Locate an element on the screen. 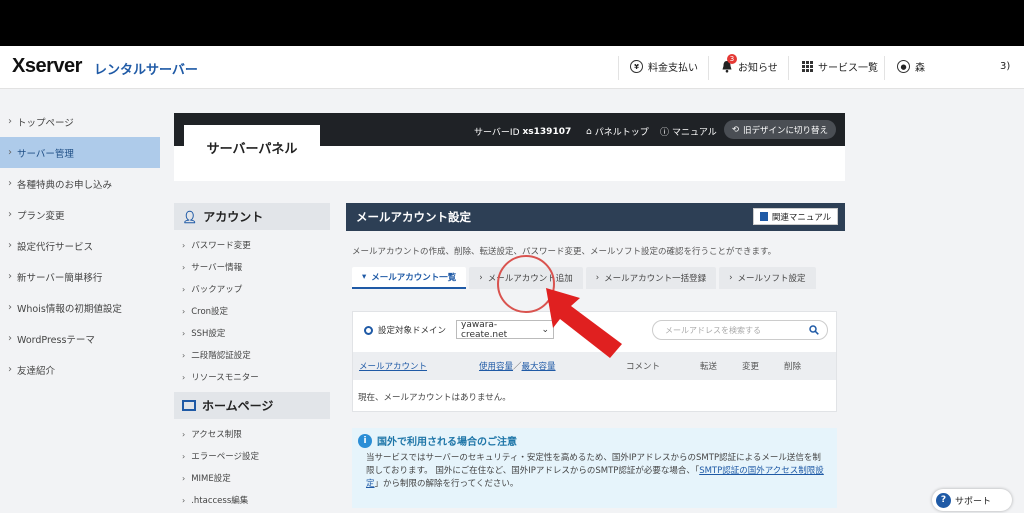  sidebar-item-whois: › Whois情報の初期値設定 is located at coordinates (80, 307).